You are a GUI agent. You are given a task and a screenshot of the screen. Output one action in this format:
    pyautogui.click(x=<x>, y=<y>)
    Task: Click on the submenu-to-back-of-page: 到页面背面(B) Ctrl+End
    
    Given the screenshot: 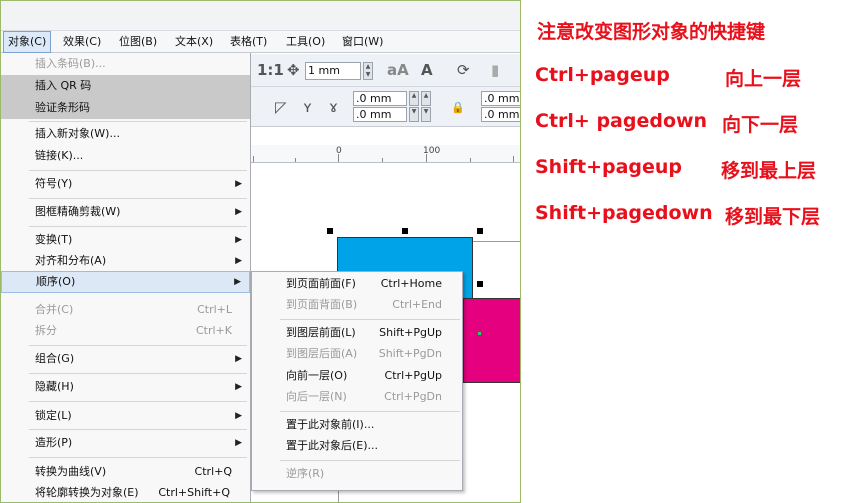 What is the action you would take?
    pyautogui.click(x=357, y=305)
    